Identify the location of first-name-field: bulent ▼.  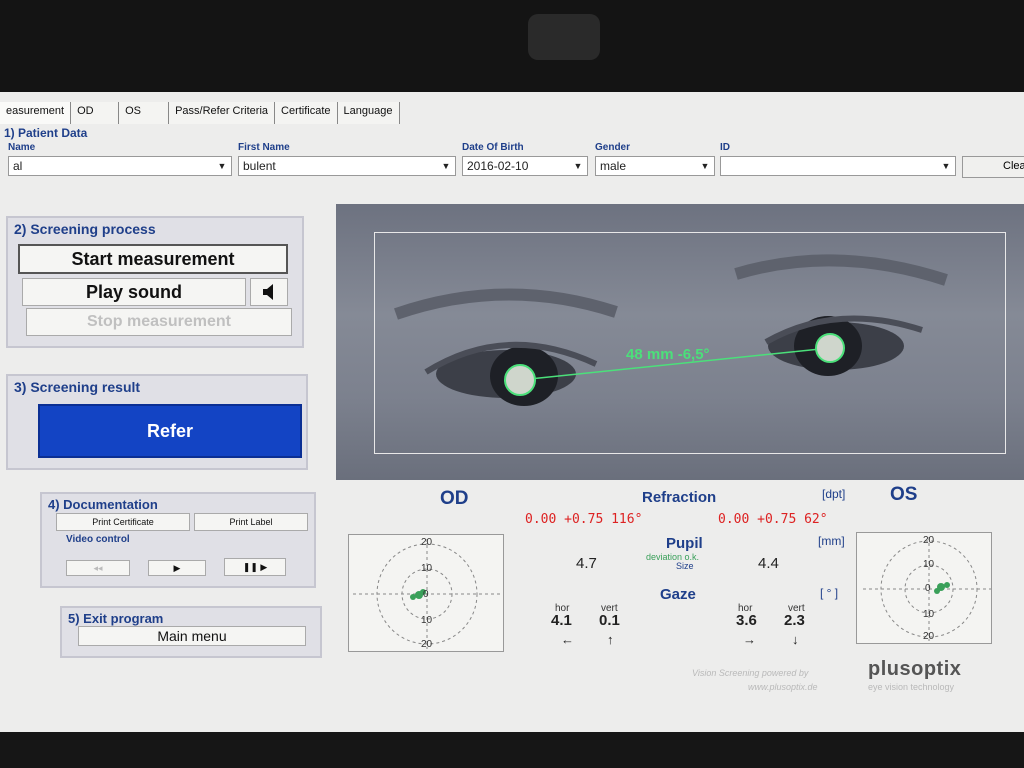
(347, 166).